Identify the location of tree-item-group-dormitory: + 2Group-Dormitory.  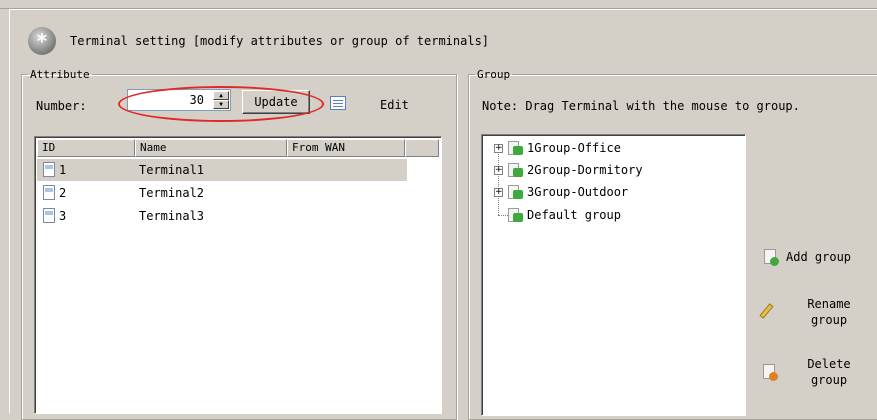
(568, 170).